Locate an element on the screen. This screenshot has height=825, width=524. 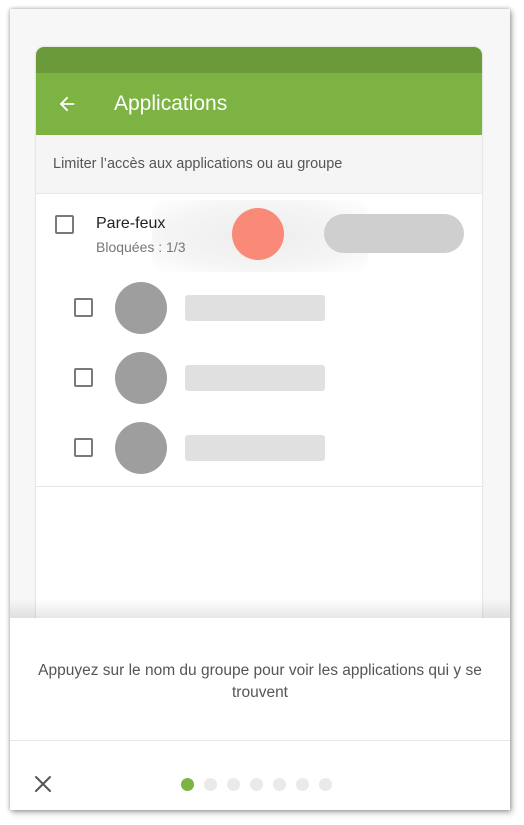
group-checkbox is located at coordinates (64, 224).